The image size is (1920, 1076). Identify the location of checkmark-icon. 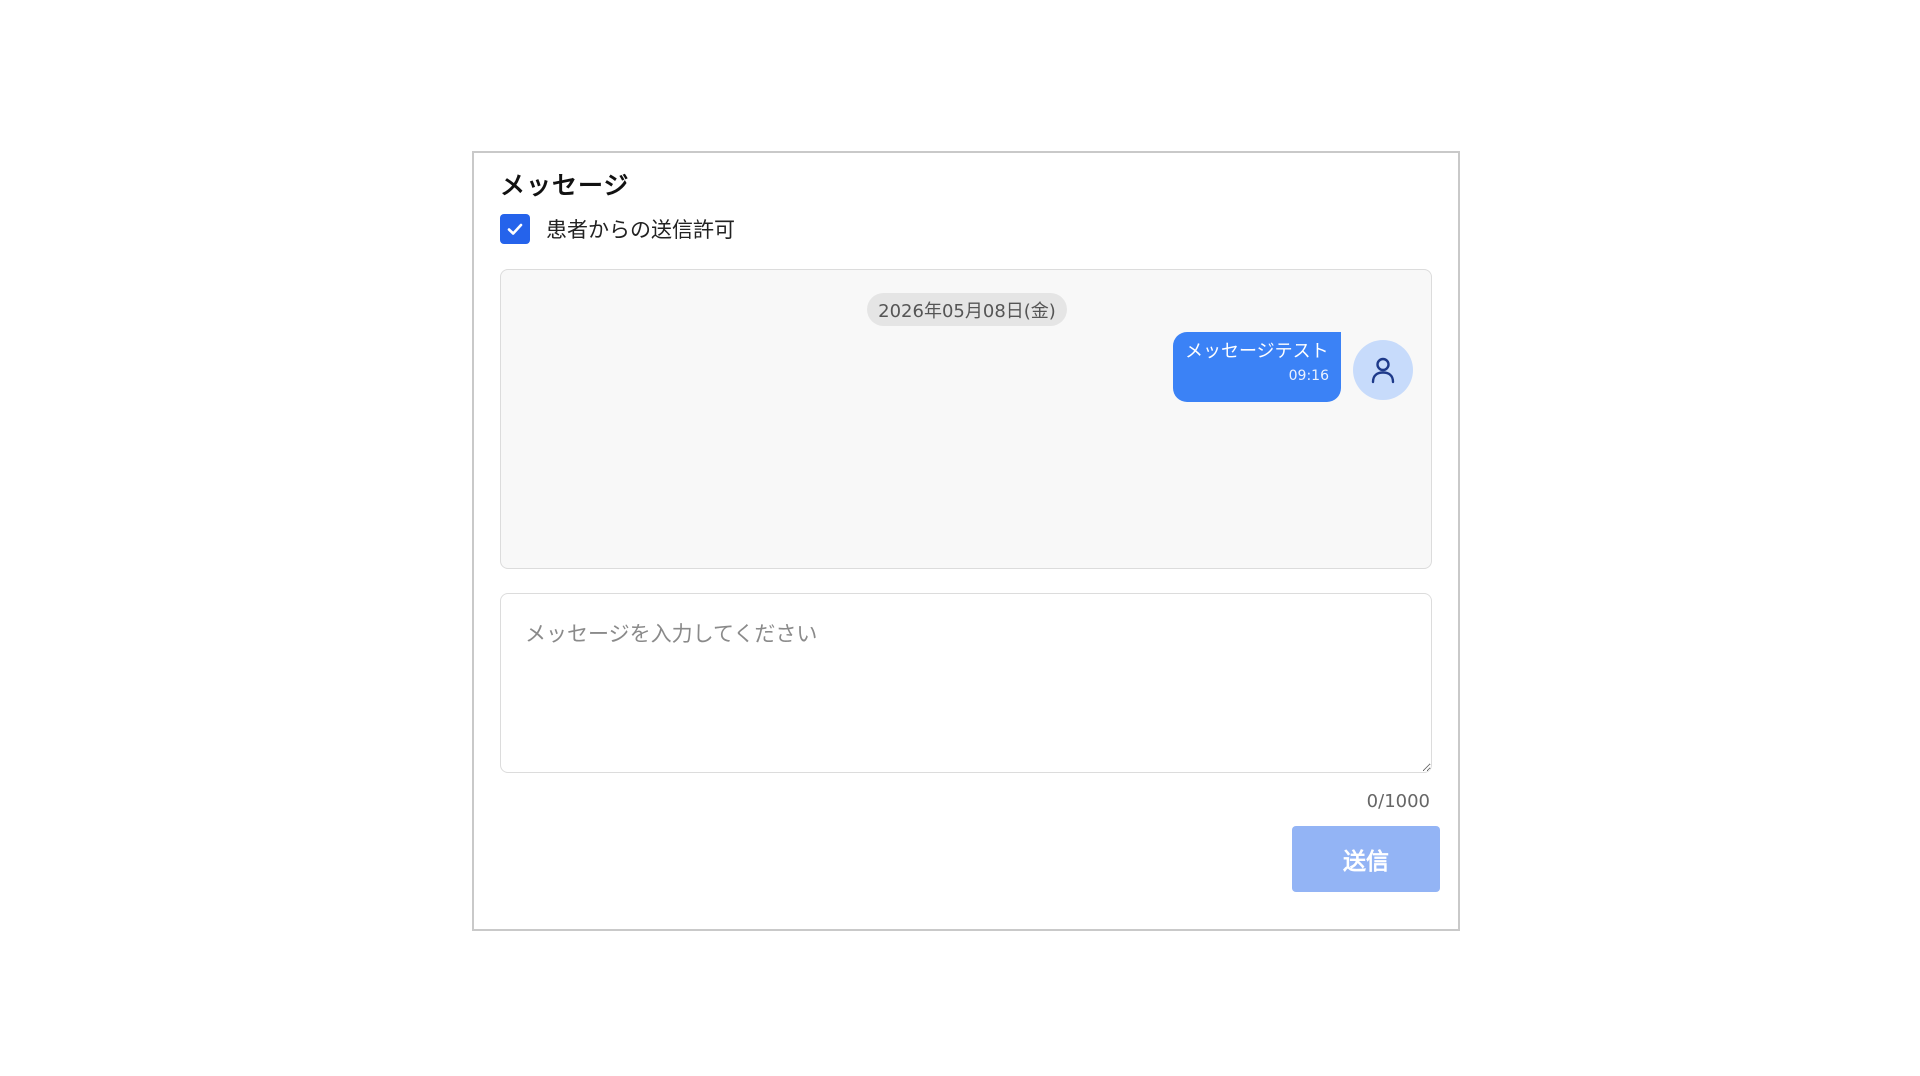
(515, 229).